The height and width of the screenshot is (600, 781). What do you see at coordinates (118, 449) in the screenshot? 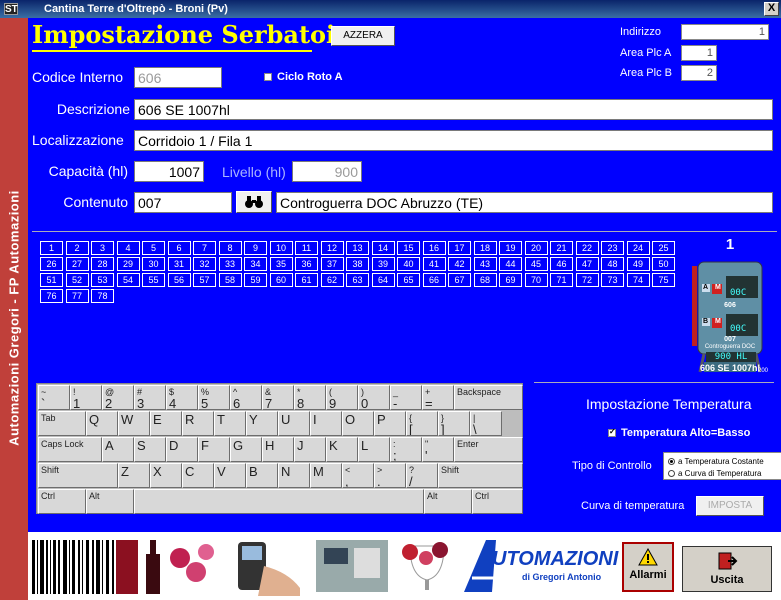
I see `key: A` at bounding box center [118, 449].